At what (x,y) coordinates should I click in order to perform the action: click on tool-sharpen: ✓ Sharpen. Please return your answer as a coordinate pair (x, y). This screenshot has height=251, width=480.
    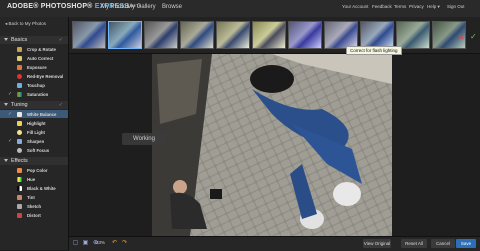
    Looking at the image, I should click on (34, 141).